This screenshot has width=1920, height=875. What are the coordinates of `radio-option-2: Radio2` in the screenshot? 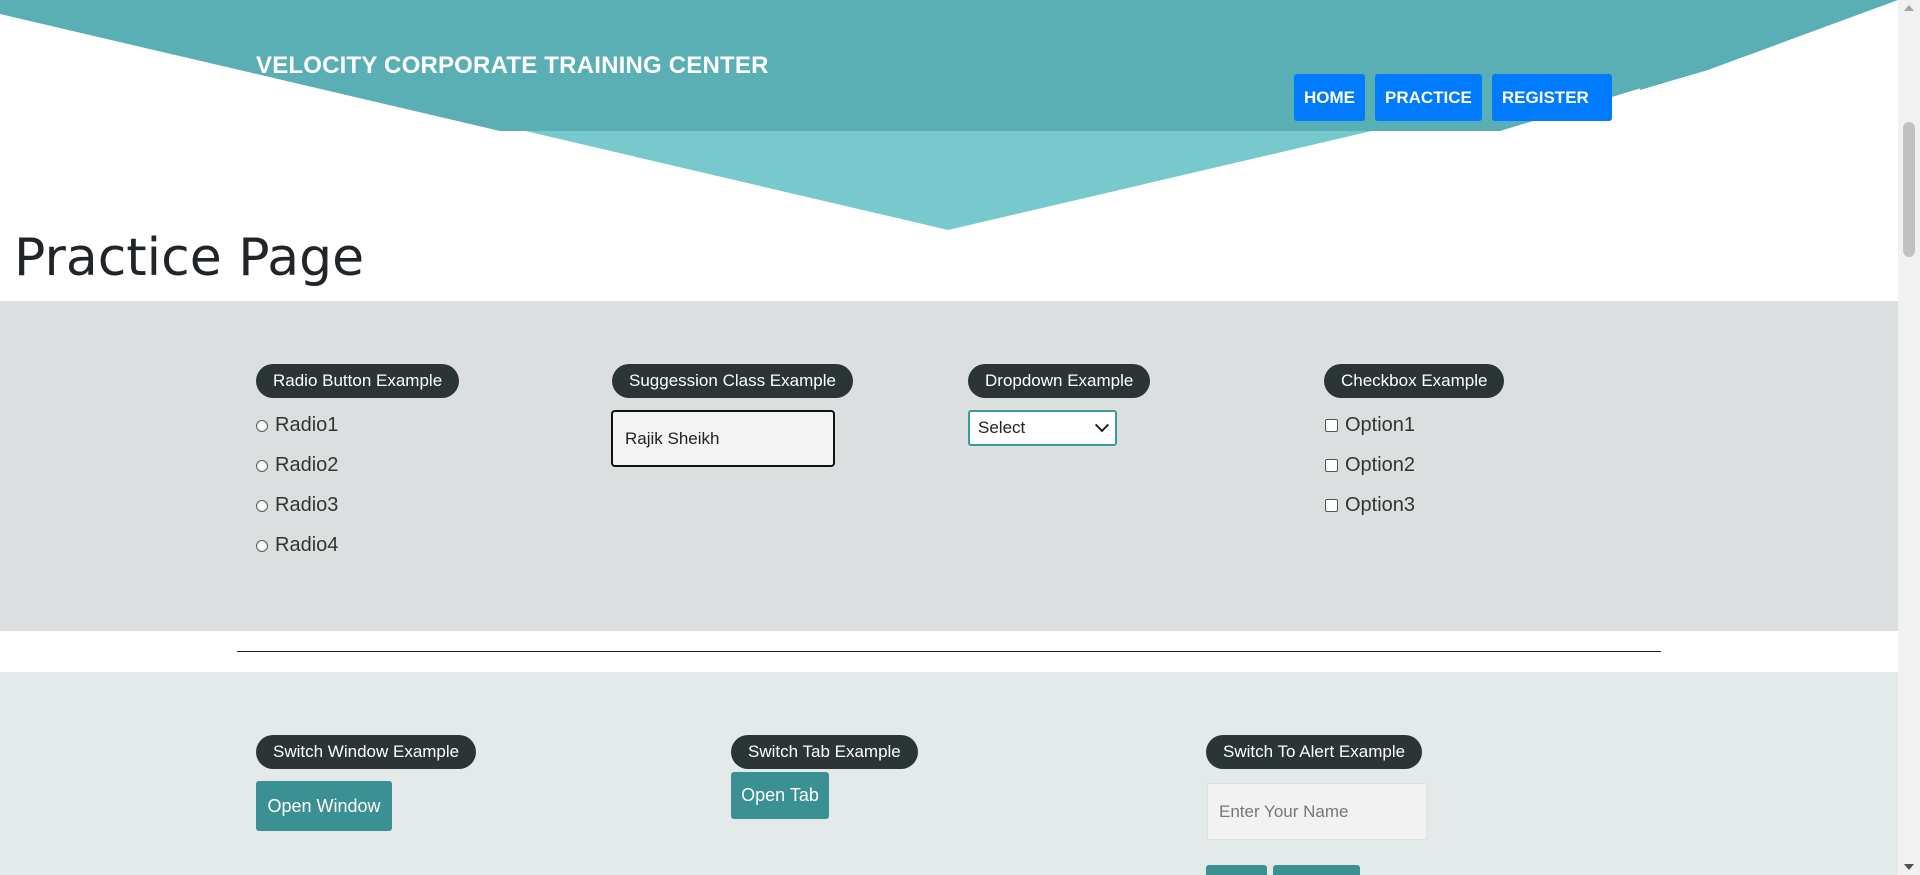 It's located at (297, 465).